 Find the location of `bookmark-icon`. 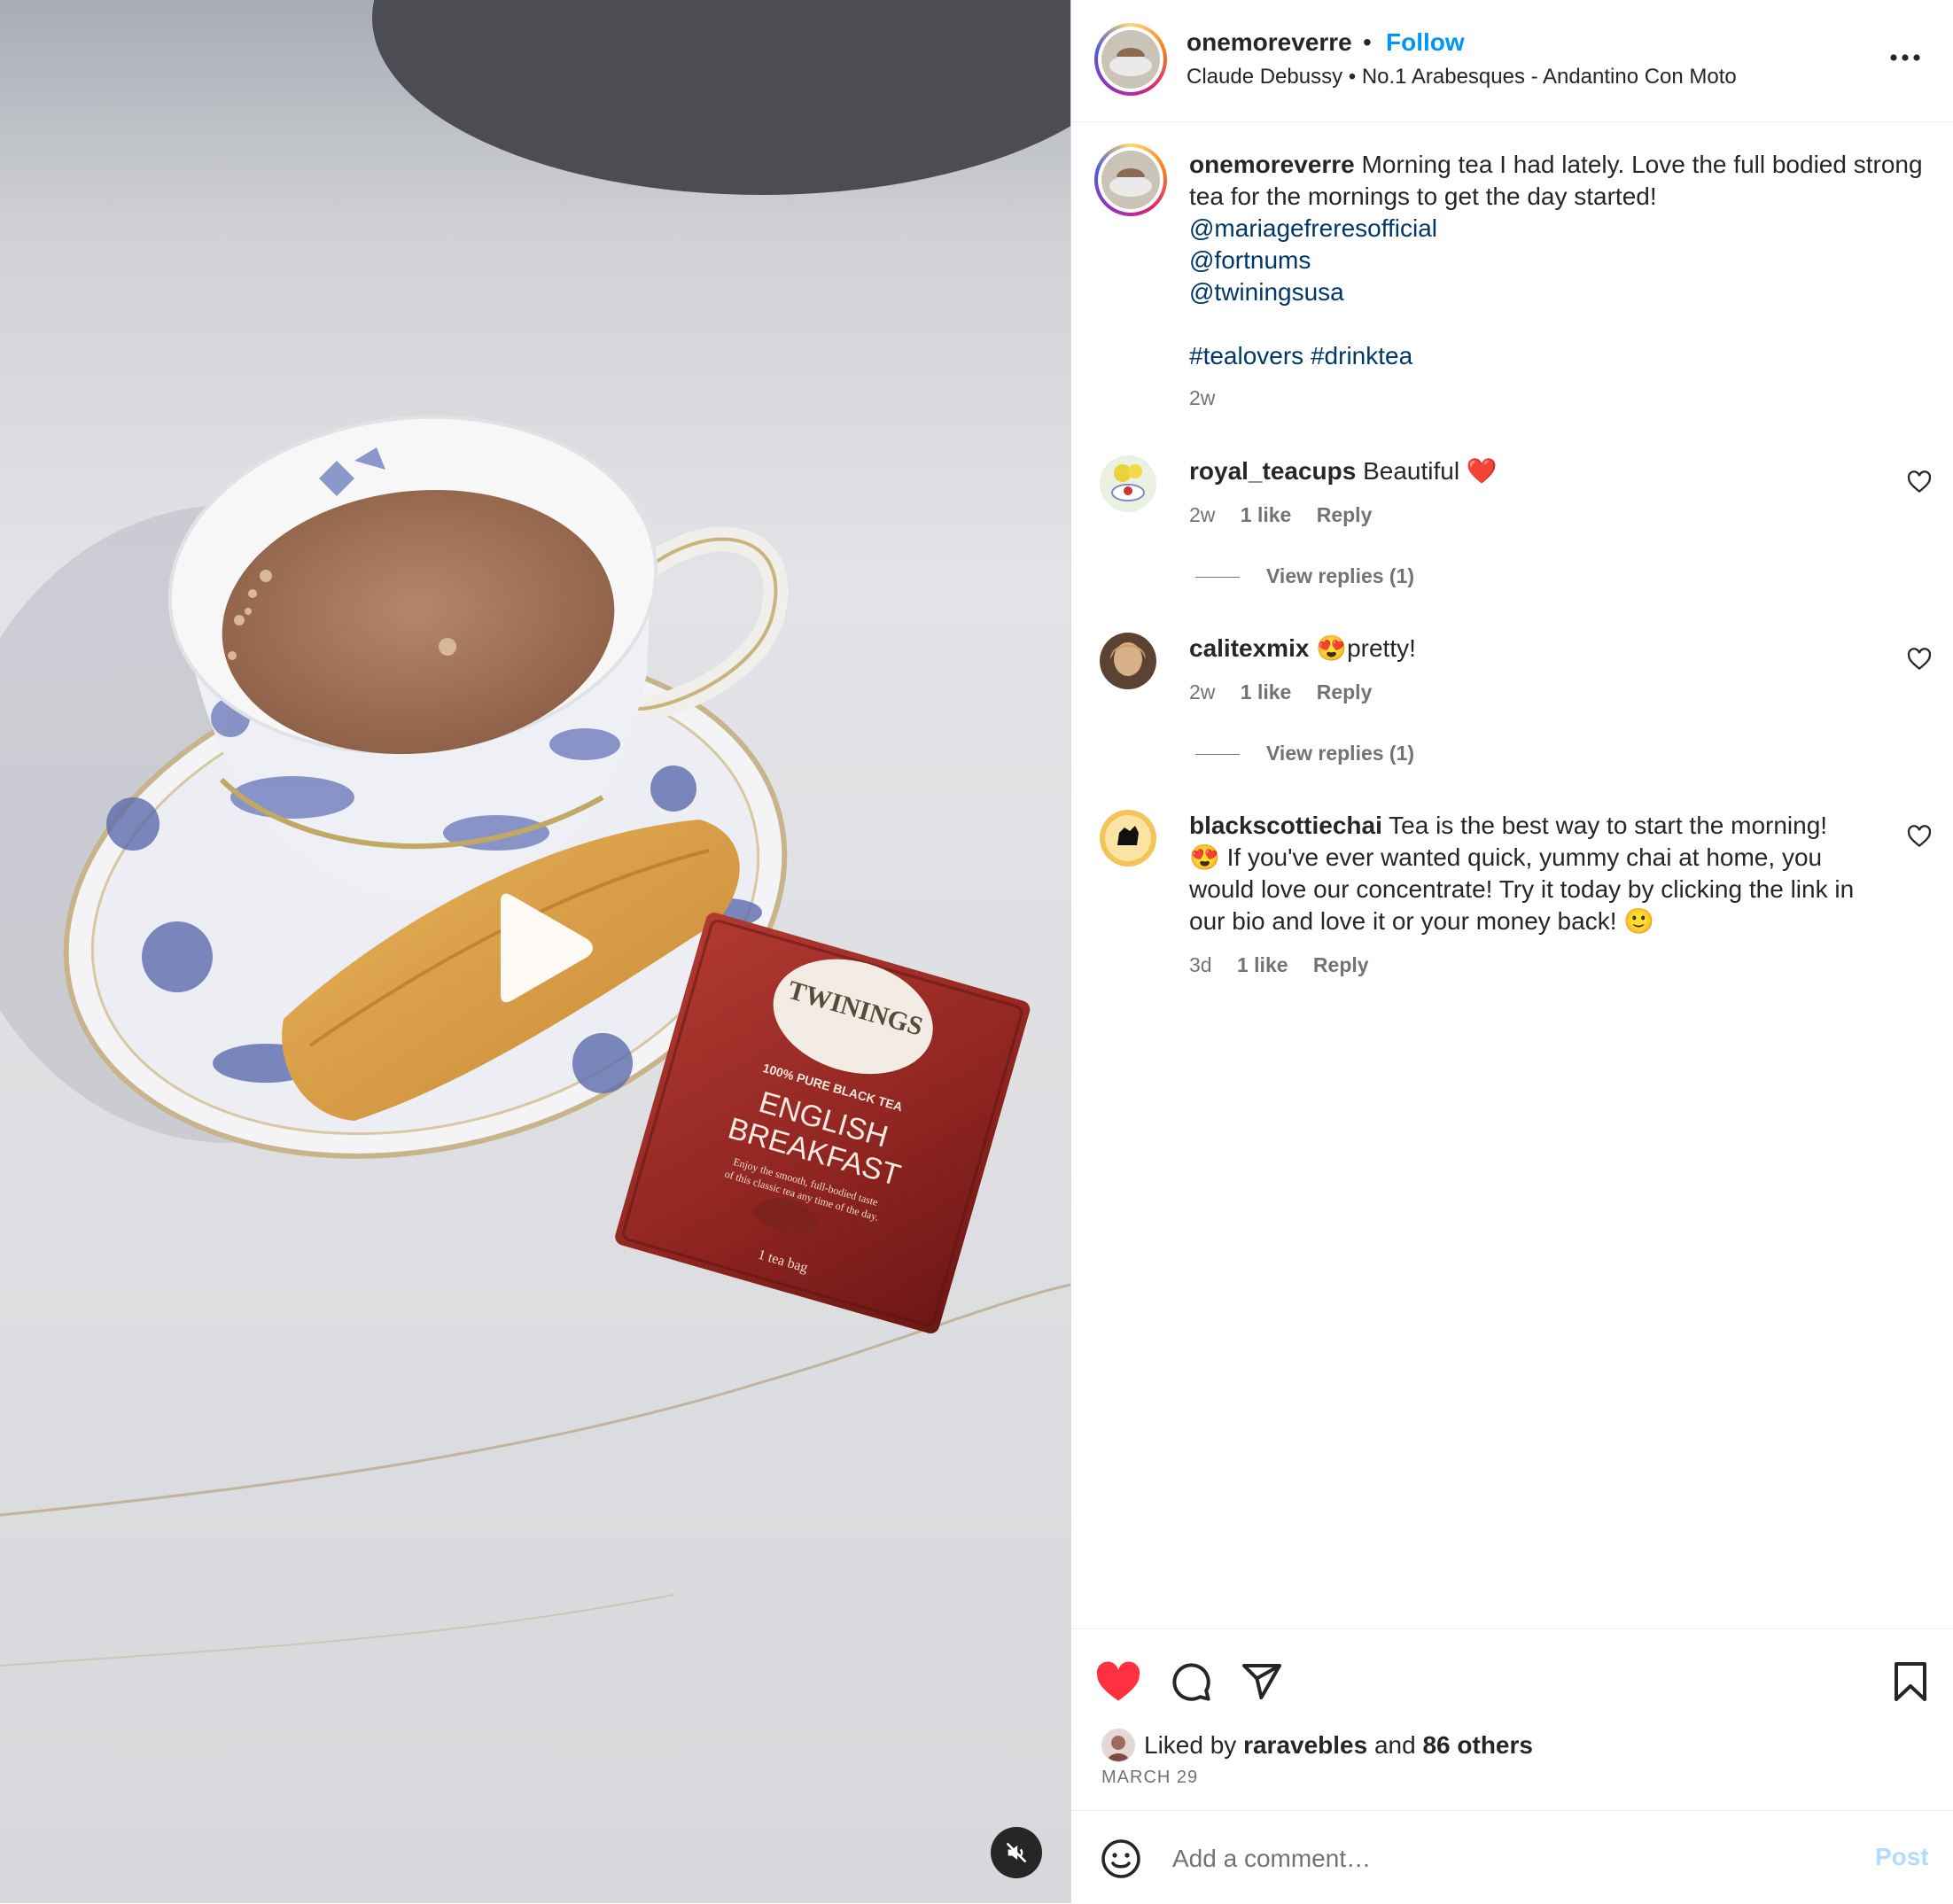

bookmark-icon is located at coordinates (1911, 1681).